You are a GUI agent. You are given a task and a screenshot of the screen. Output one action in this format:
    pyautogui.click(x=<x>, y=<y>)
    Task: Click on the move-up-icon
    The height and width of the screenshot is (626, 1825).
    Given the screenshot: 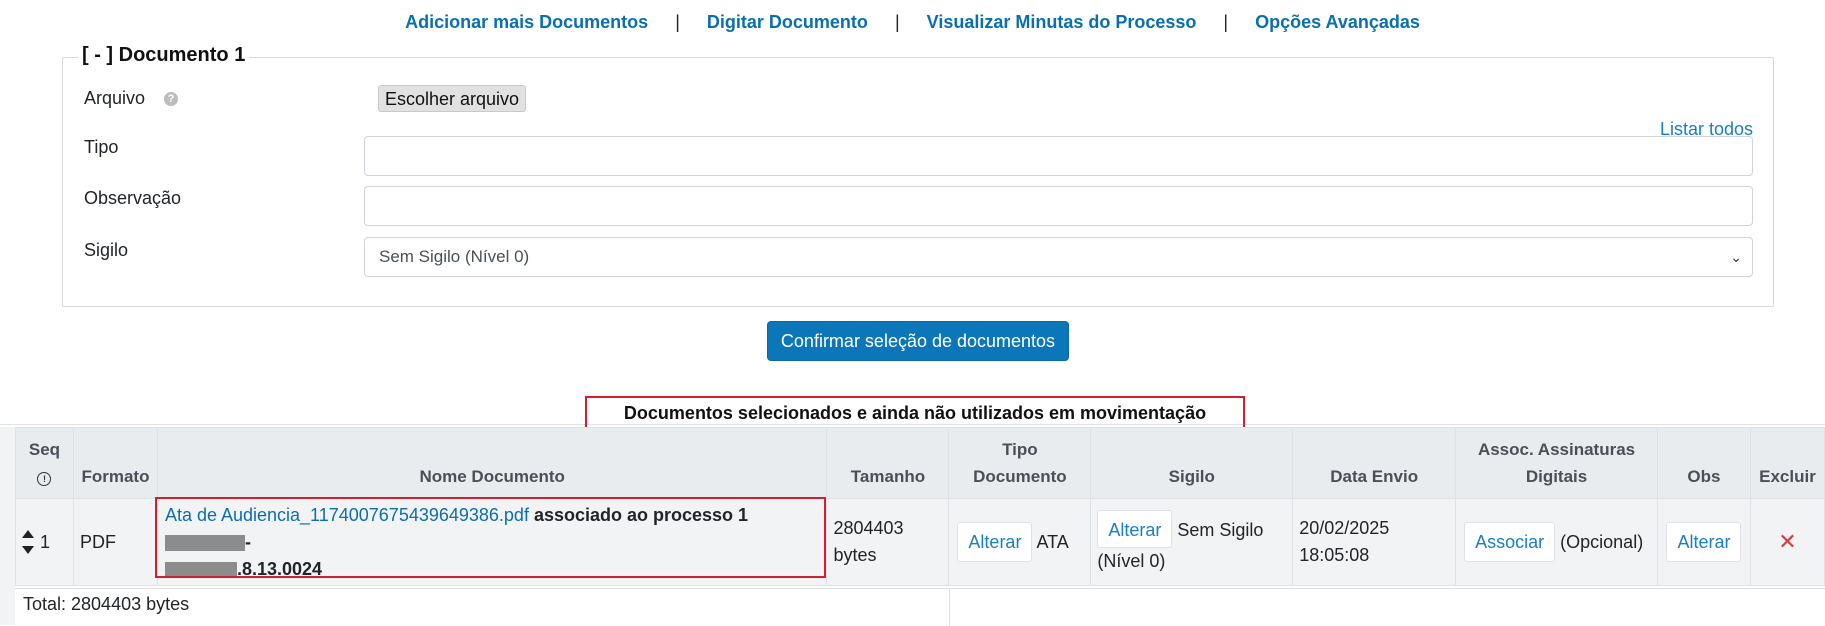 What is the action you would take?
    pyautogui.click(x=28, y=534)
    